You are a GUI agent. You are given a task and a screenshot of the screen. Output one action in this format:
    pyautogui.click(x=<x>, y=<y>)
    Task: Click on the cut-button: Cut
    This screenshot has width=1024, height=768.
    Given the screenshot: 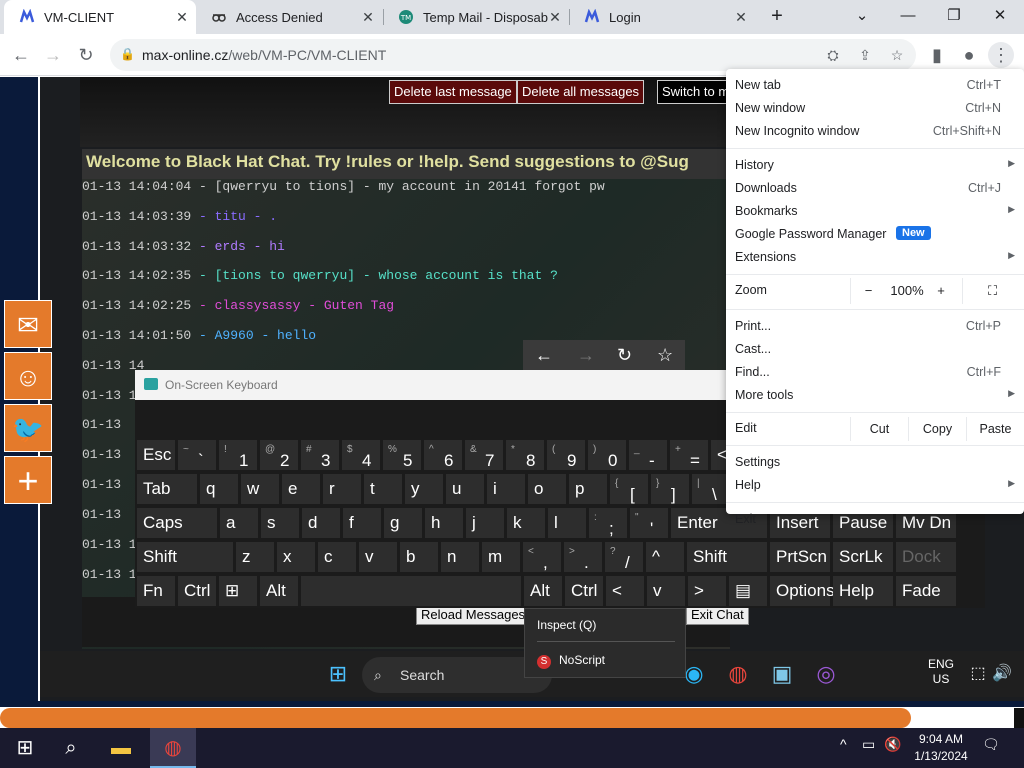 What is the action you would take?
    pyautogui.click(x=879, y=429)
    